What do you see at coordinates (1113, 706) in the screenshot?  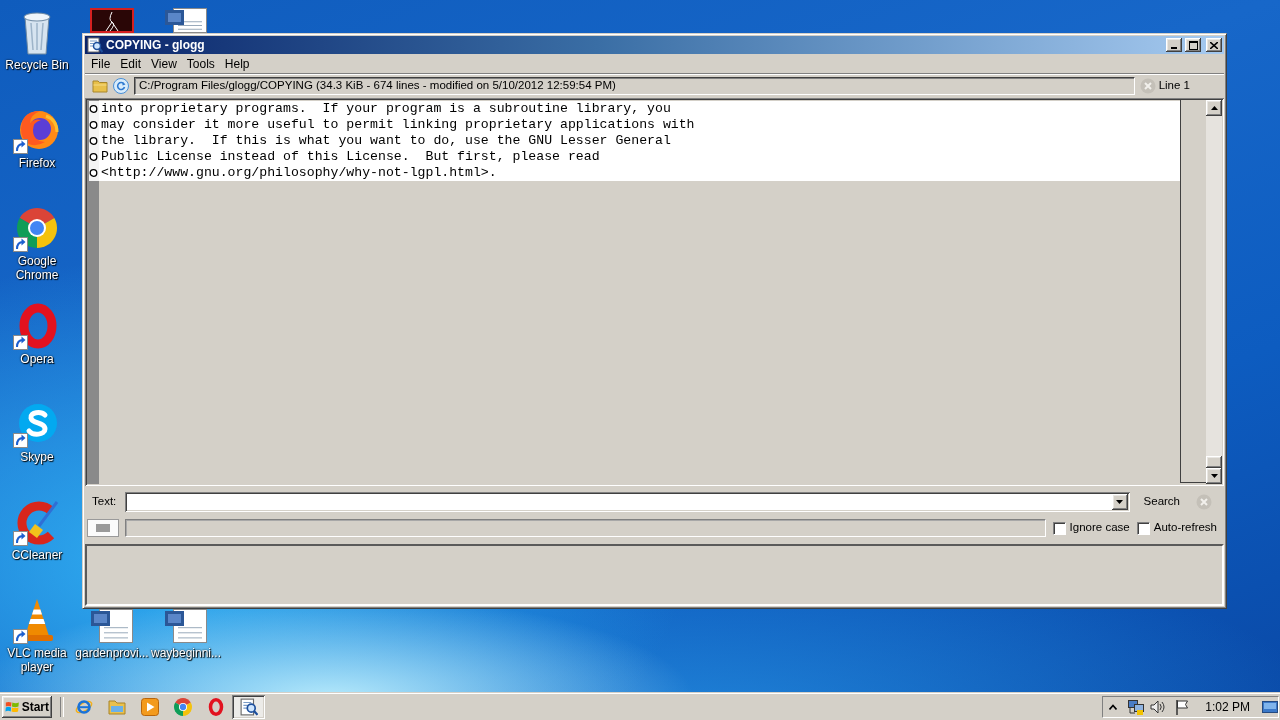 I see `chevron-up-icon` at bounding box center [1113, 706].